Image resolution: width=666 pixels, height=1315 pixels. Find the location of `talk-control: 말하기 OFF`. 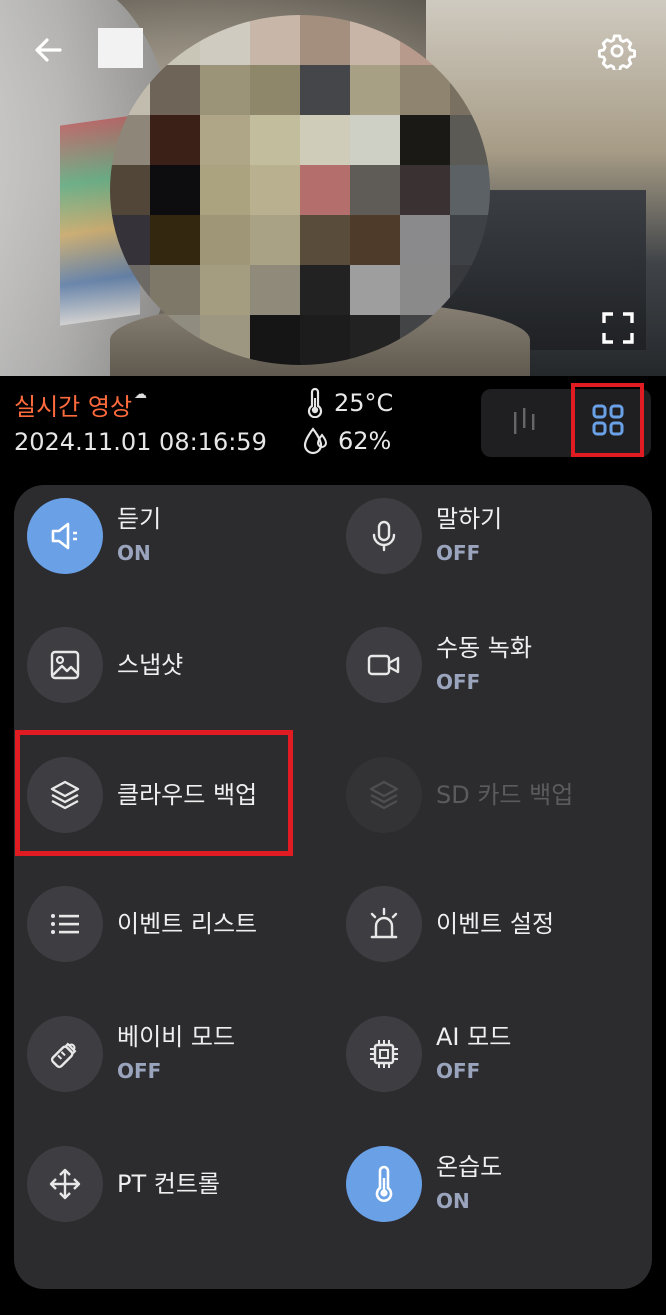

talk-control: 말하기 OFF is located at coordinates (424, 536).